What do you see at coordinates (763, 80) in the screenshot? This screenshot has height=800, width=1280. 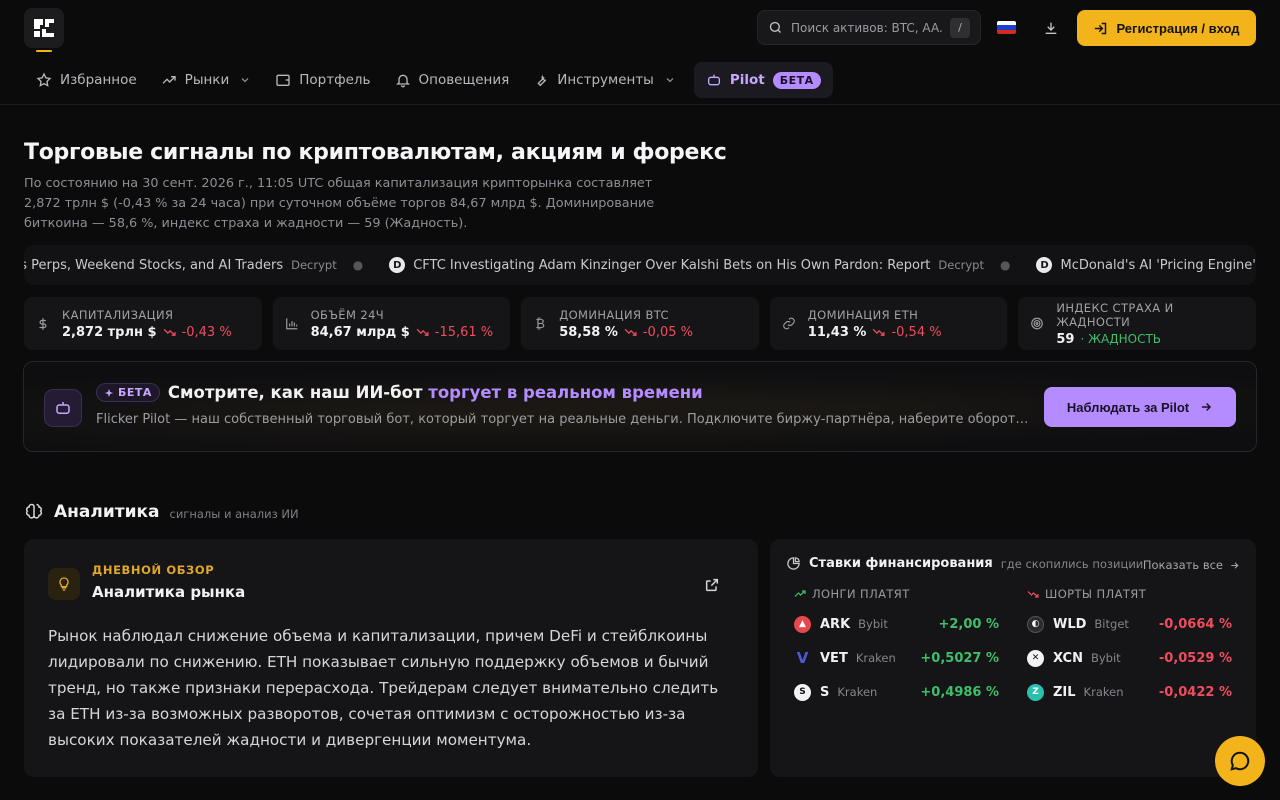 I see `nav-pilot: Pilot БЕТА` at bounding box center [763, 80].